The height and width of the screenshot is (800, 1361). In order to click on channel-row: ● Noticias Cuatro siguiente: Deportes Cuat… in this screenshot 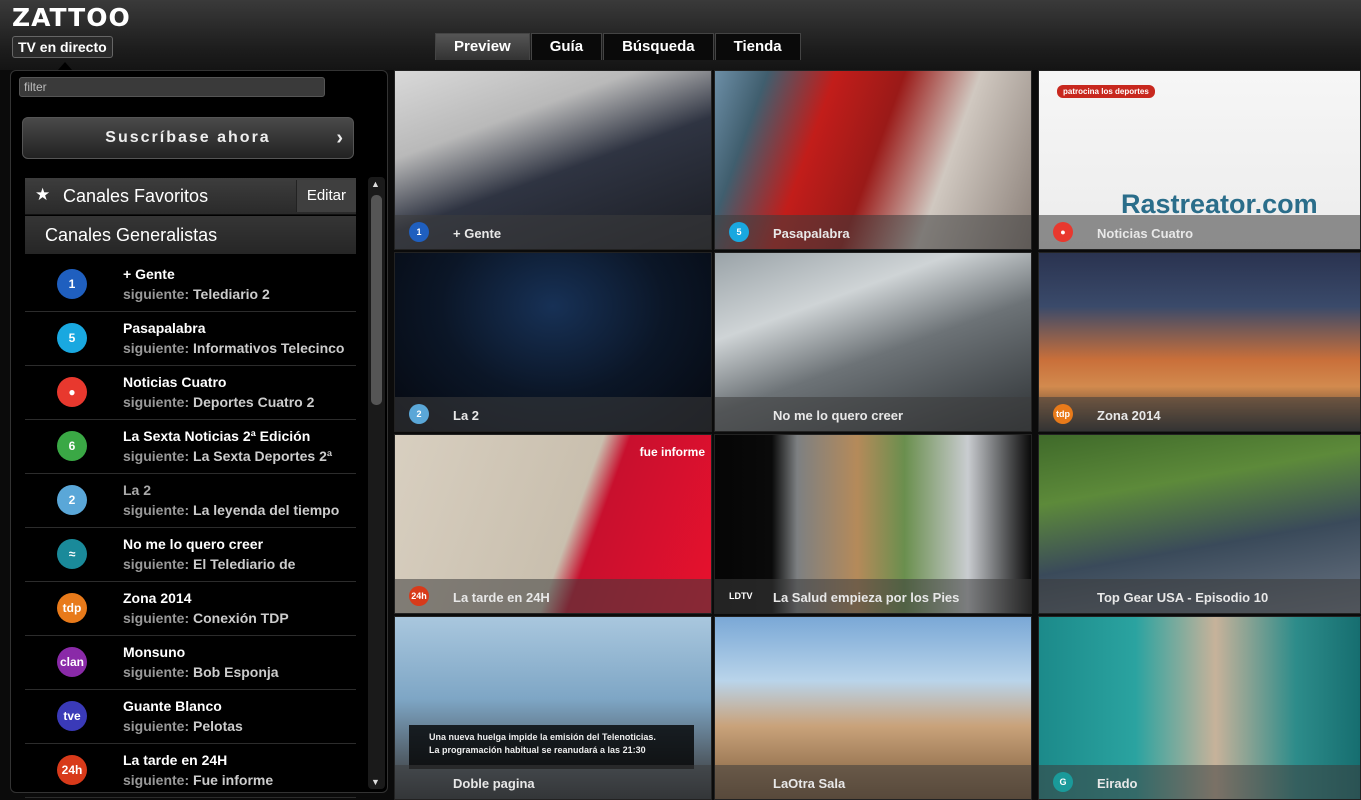, I will do `click(190, 393)`.